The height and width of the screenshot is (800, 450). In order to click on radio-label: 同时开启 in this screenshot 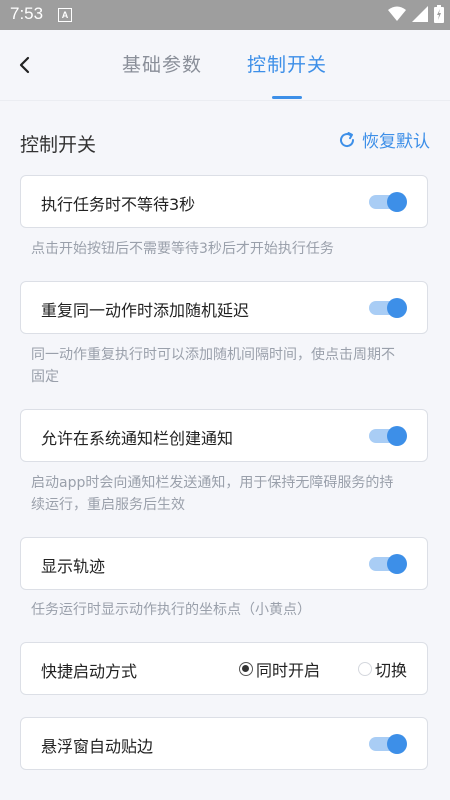, I will do `click(287, 670)`.